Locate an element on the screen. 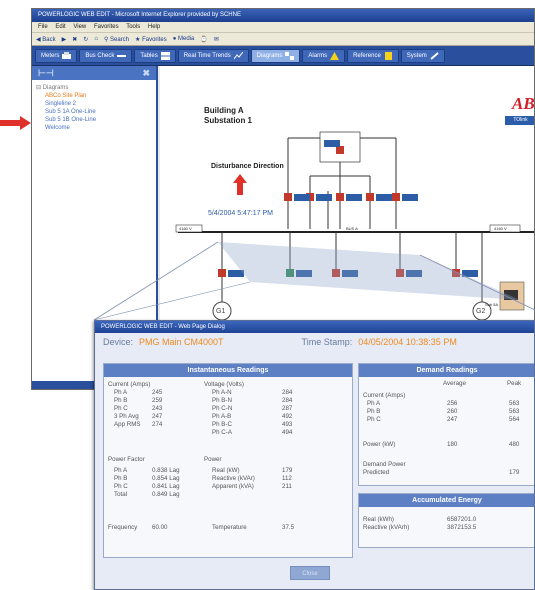 This screenshot has height=590, width=535. home-icon: ⌂ is located at coordinates (96, 39).